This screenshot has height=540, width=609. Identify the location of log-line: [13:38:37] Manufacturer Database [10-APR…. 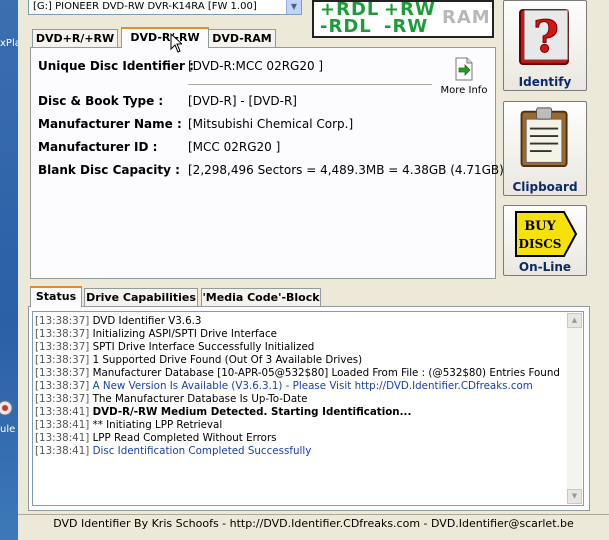
(300, 373).